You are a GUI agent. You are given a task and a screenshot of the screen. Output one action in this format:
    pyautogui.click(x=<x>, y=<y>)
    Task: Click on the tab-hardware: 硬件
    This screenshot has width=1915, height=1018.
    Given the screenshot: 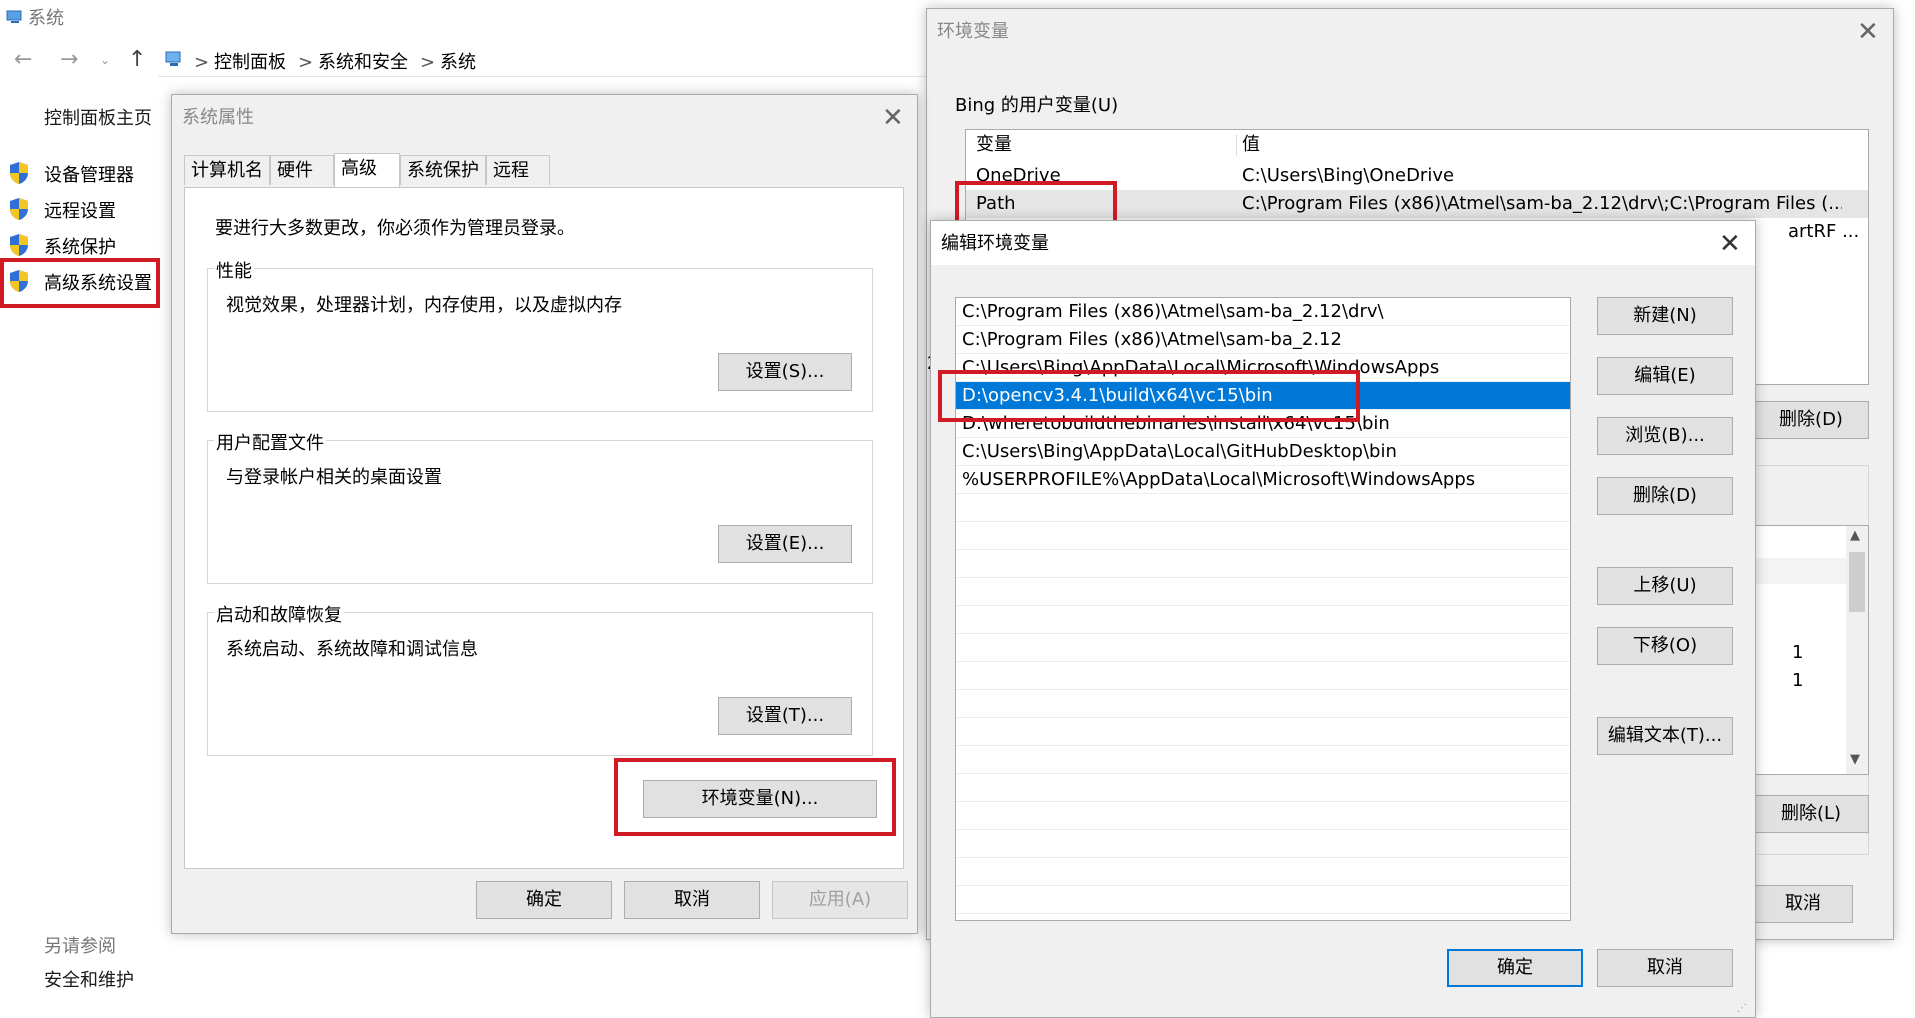 What is the action you would take?
    pyautogui.click(x=302, y=170)
    